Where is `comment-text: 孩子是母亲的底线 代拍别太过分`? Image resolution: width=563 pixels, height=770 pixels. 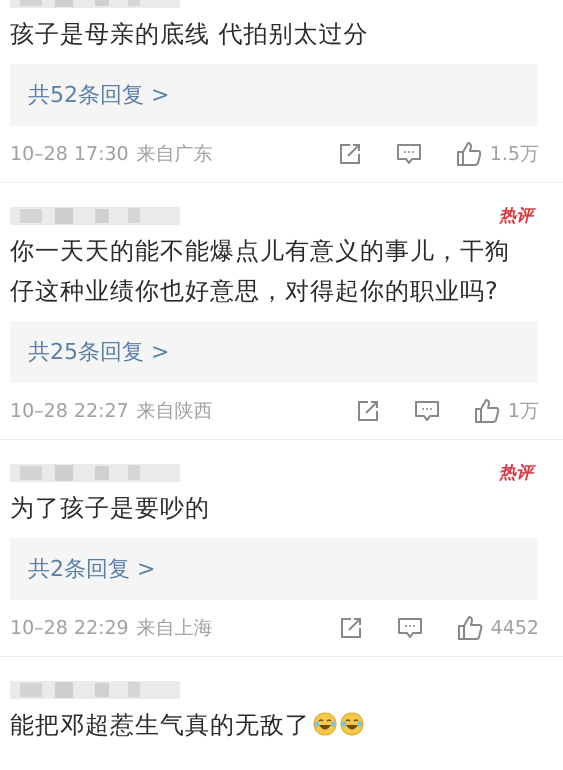
comment-text: 孩子是母亲的底线 代拍别太过分 is located at coordinates (190, 34).